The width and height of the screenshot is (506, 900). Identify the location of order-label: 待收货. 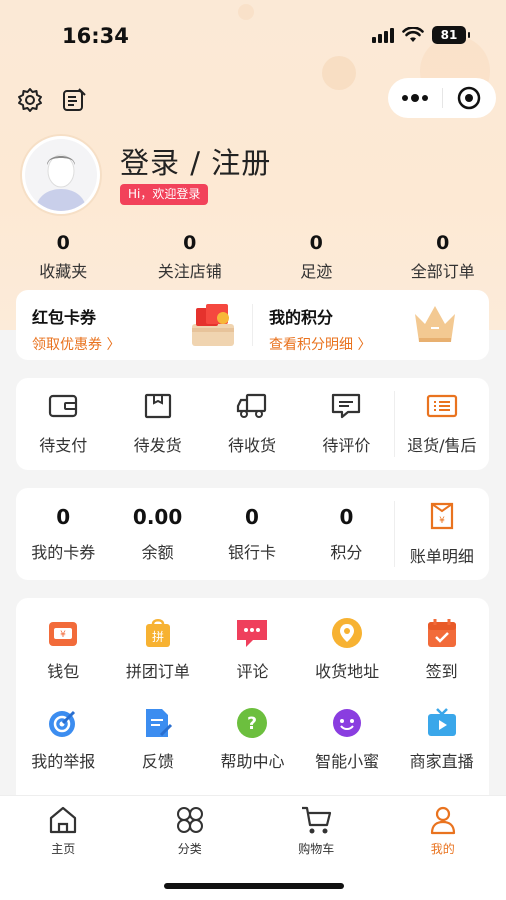
(252, 445).